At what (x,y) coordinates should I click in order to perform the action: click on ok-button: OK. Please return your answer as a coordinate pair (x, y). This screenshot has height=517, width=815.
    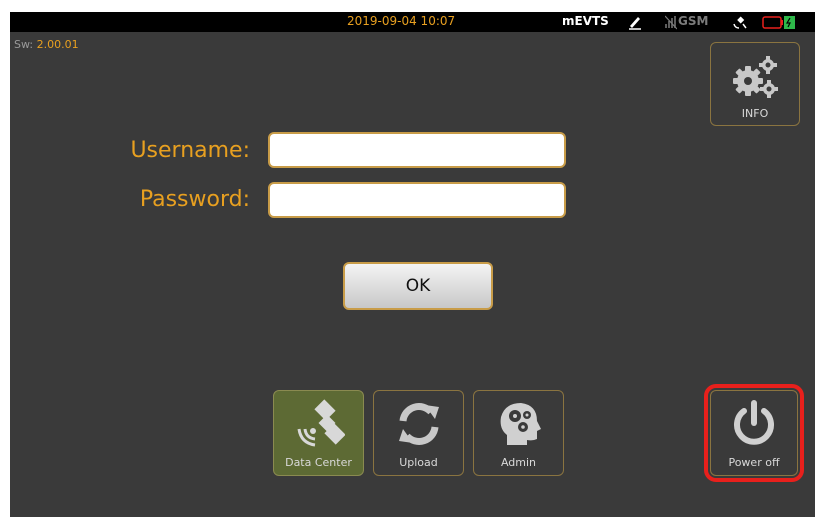
    Looking at the image, I should click on (418, 286).